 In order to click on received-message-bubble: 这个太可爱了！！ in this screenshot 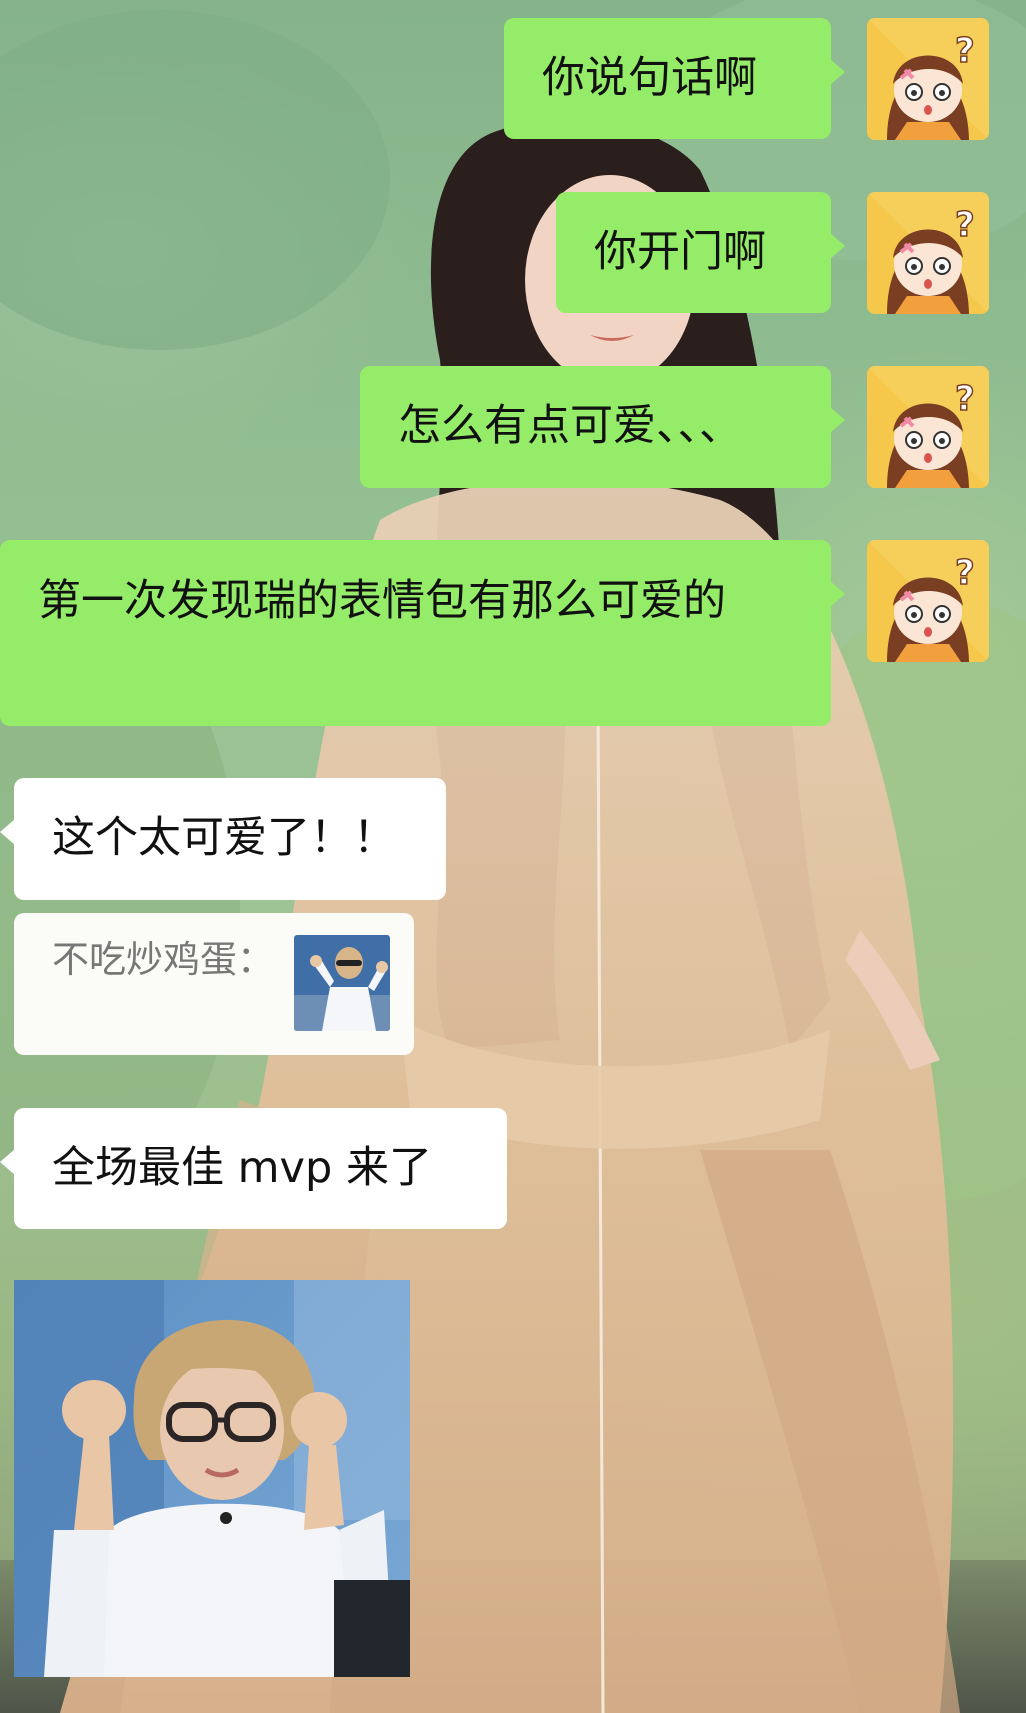, I will do `click(223, 839)`.